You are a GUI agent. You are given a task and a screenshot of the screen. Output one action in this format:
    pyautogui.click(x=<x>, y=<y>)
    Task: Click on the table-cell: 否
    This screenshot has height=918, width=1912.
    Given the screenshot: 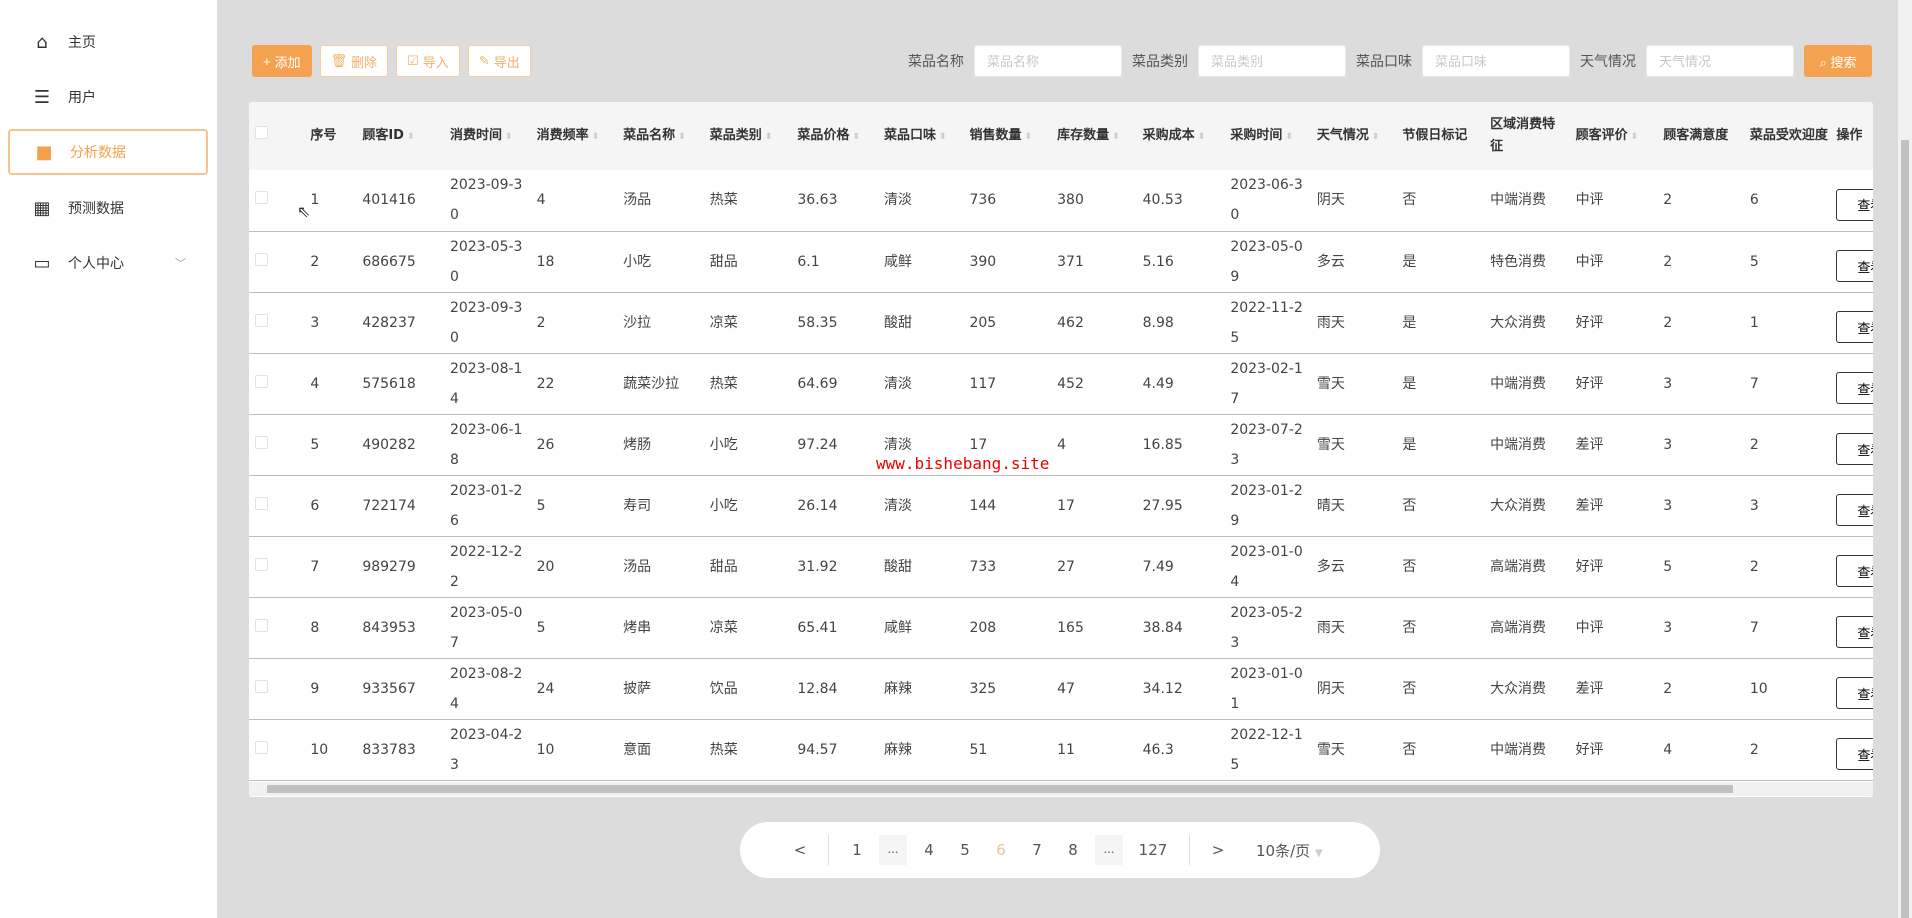 What is the action you would take?
    pyautogui.click(x=1442, y=567)
    